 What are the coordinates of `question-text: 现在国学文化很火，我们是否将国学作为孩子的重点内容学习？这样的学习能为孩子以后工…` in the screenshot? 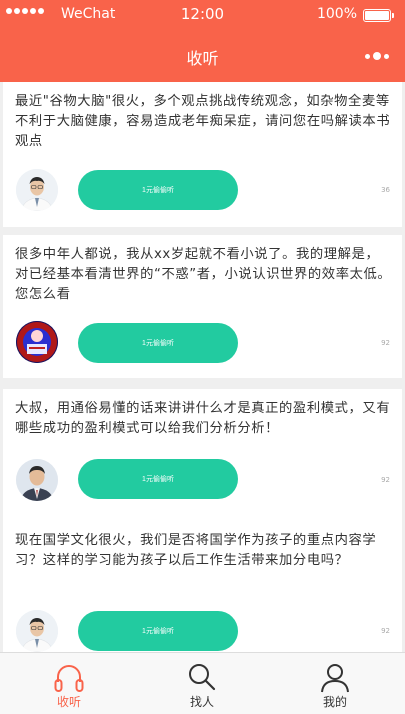 It's located at (196, 550).